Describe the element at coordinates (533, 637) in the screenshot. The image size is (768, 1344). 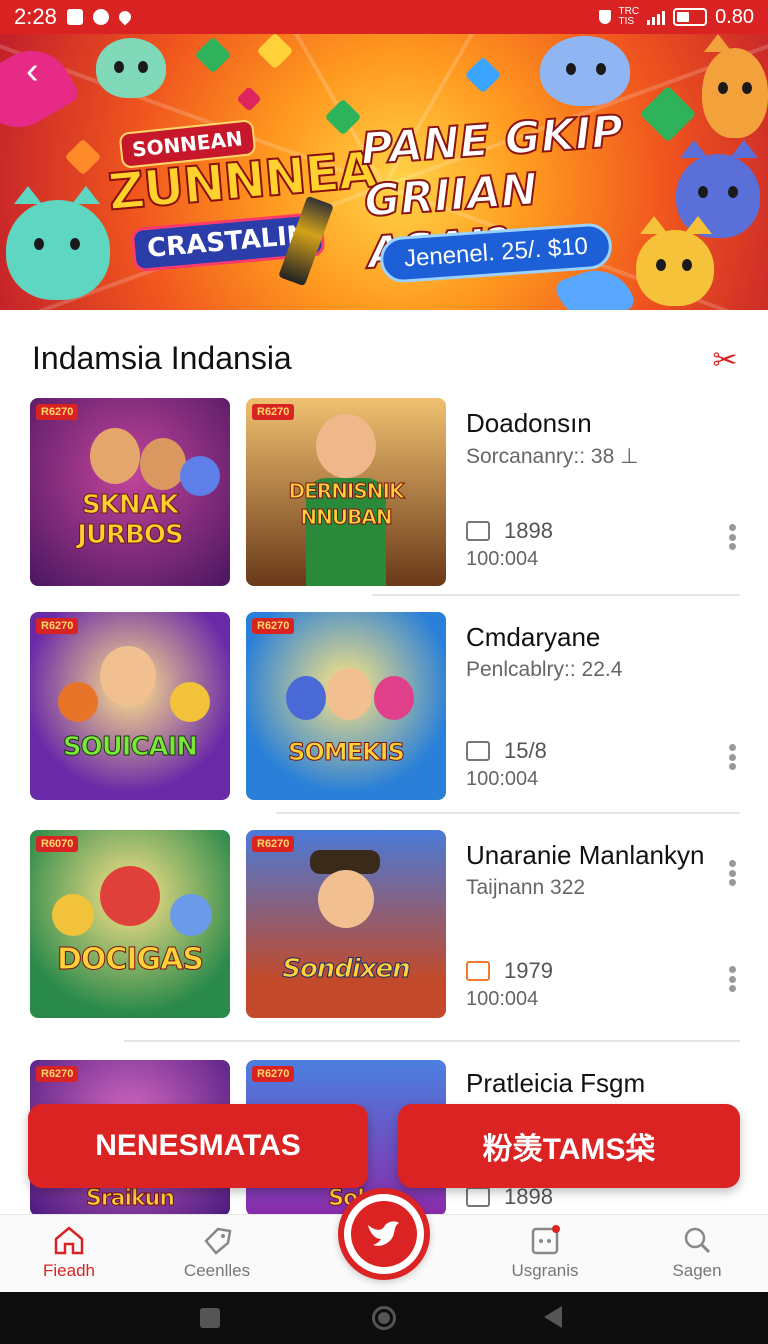
I see `game-title: Cmdaryane` at that location.